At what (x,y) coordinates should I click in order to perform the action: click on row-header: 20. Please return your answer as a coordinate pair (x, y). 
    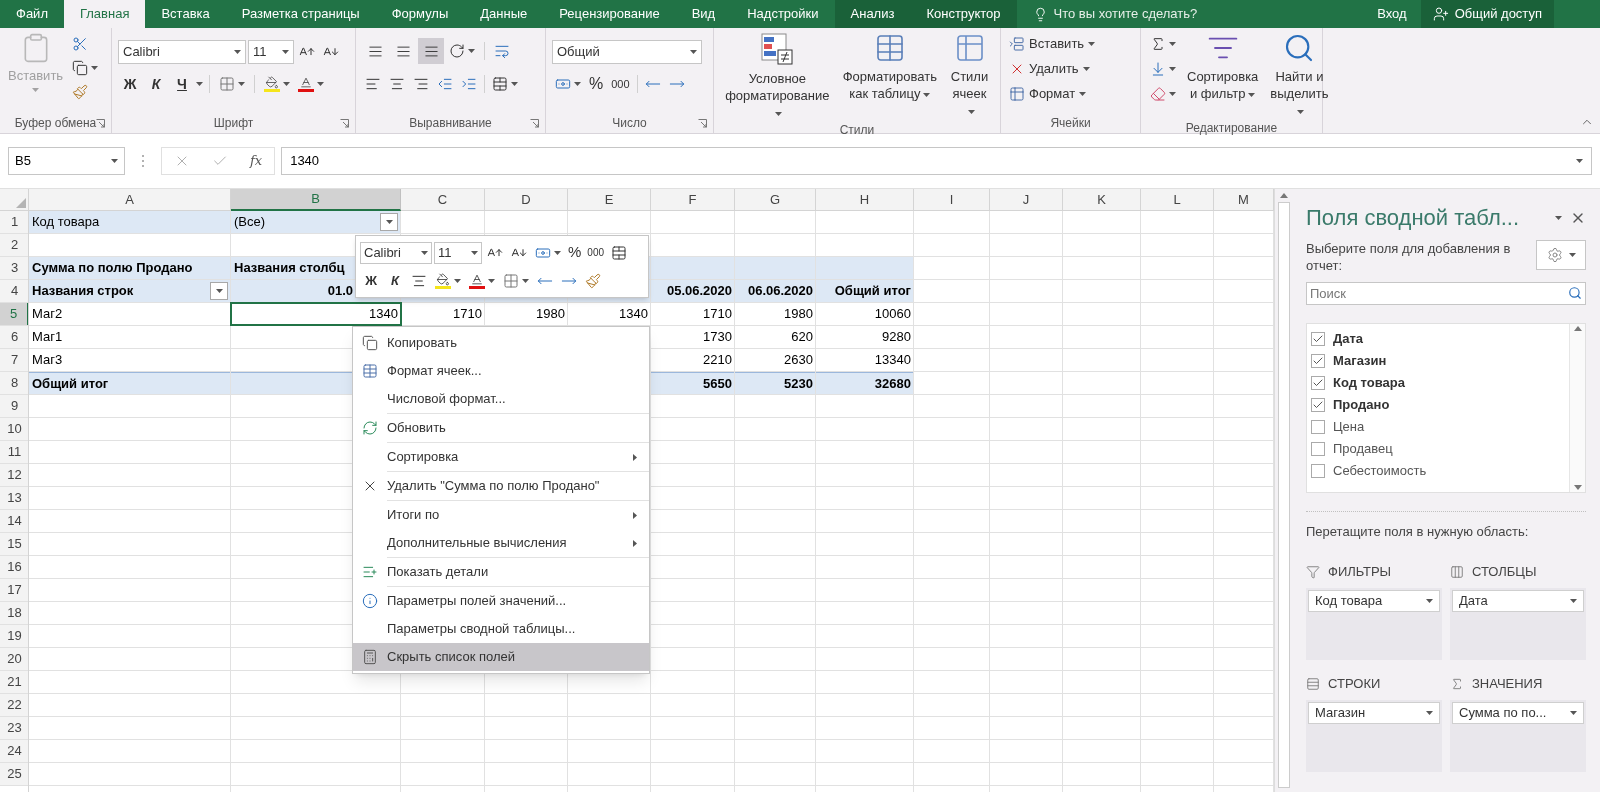
    Looking at the image, I should click on (14, 659).